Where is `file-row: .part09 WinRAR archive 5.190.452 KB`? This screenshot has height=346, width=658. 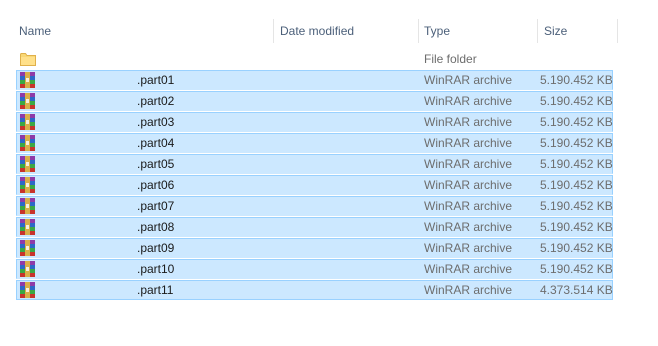
file-row: .part09 WinRAR archive 5.190.452 KB is located at coordinates (329, 248).